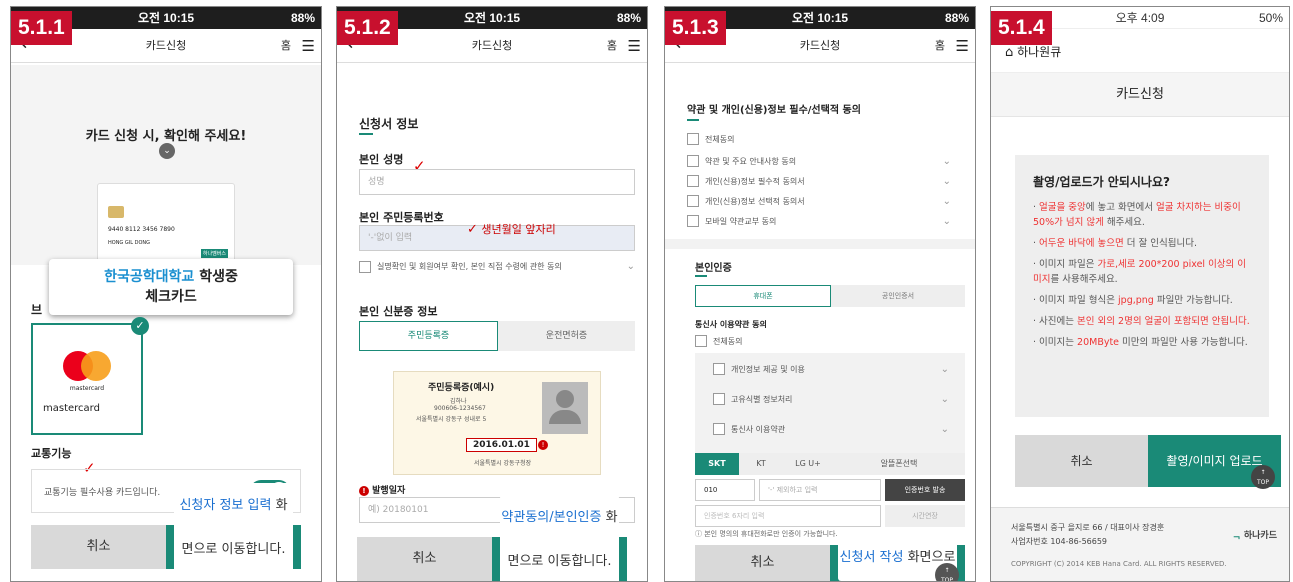 The height and width of the screenshot is (582, 1293). I want to click on terms-item: 개인(신용)정보 선택적 동의서 ⌄, so click(819, 201).